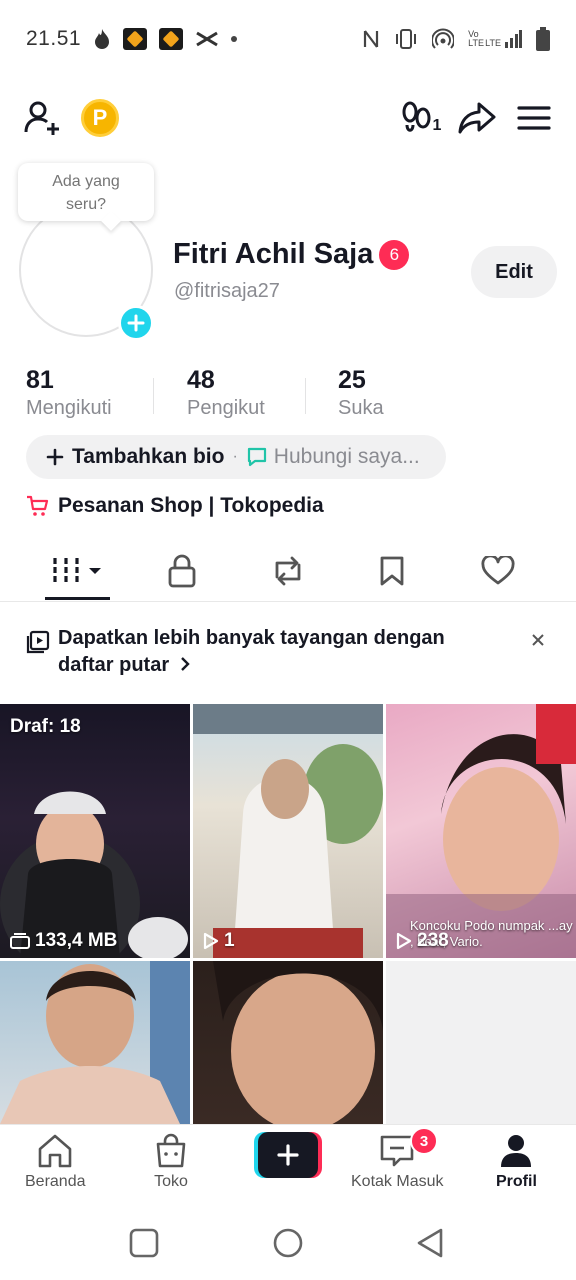  I want to click on playlist-icon, so click(38, 642).